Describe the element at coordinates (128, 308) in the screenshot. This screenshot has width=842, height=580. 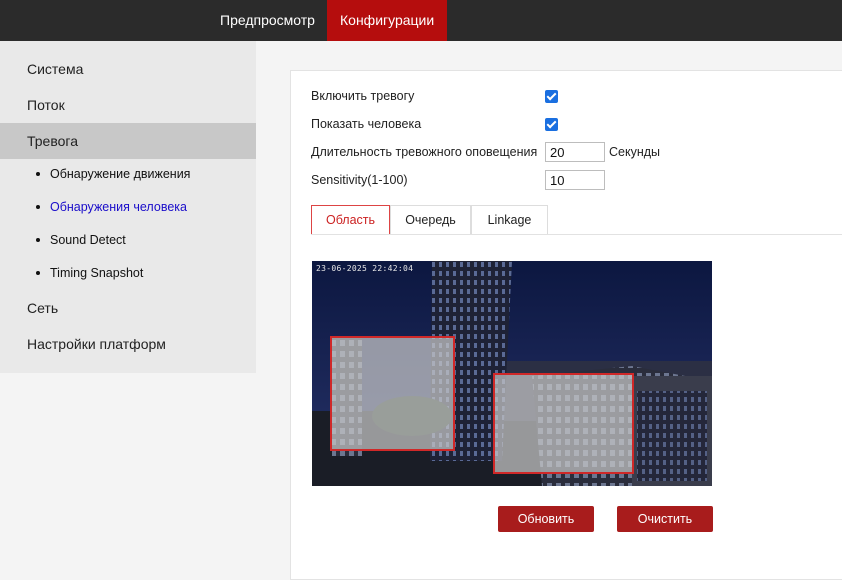
I see `sidebar-item-network: Сеть` at that location.